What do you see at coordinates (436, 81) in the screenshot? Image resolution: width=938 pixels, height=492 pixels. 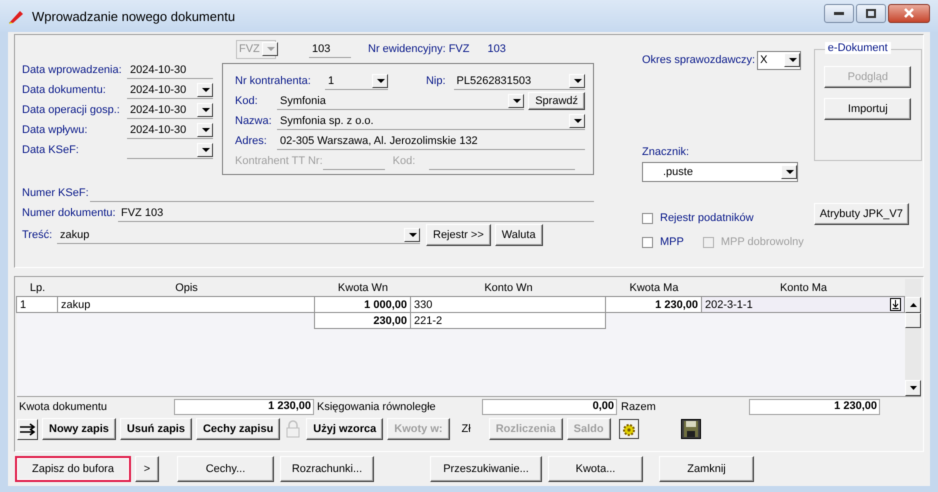 I see `field-label: Nip:` at bounding box center [436, 81].